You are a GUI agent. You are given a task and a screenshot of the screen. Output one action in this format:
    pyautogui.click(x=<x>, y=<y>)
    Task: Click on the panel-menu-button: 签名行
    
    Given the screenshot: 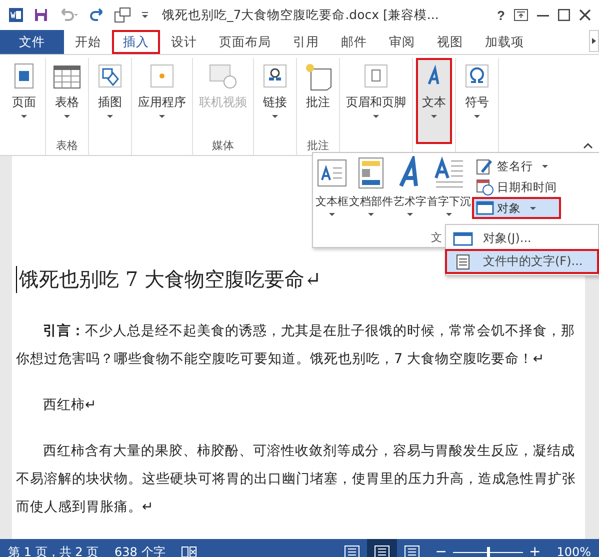 What is the action you would take?
    pyautogui.click(x=516, y=166)
    